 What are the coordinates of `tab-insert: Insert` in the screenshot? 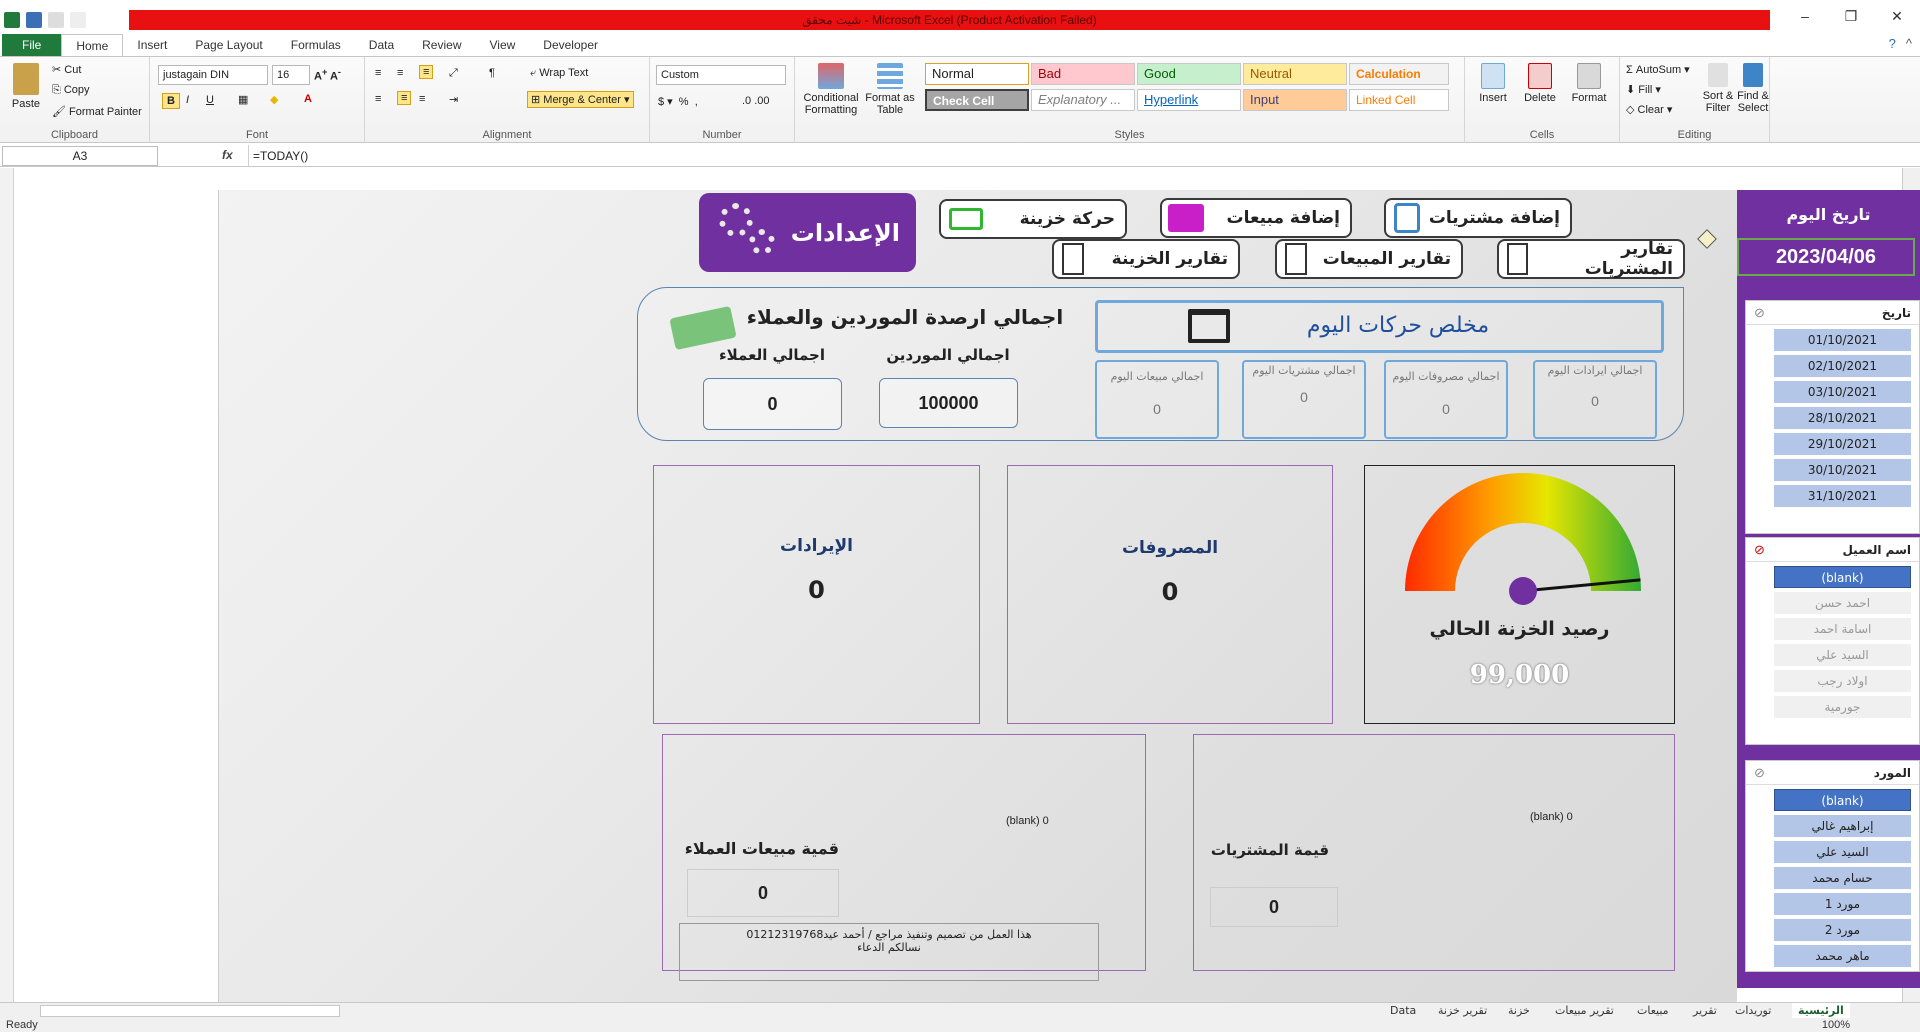 It's located at (152, 45).